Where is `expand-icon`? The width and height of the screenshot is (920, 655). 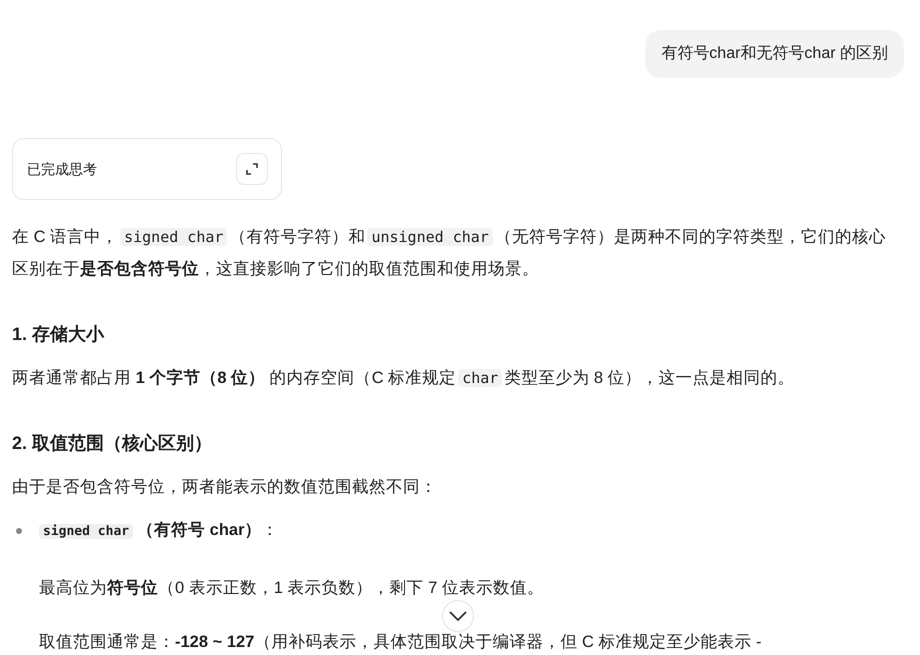
expand-icon is located at coordinates (252, 169).